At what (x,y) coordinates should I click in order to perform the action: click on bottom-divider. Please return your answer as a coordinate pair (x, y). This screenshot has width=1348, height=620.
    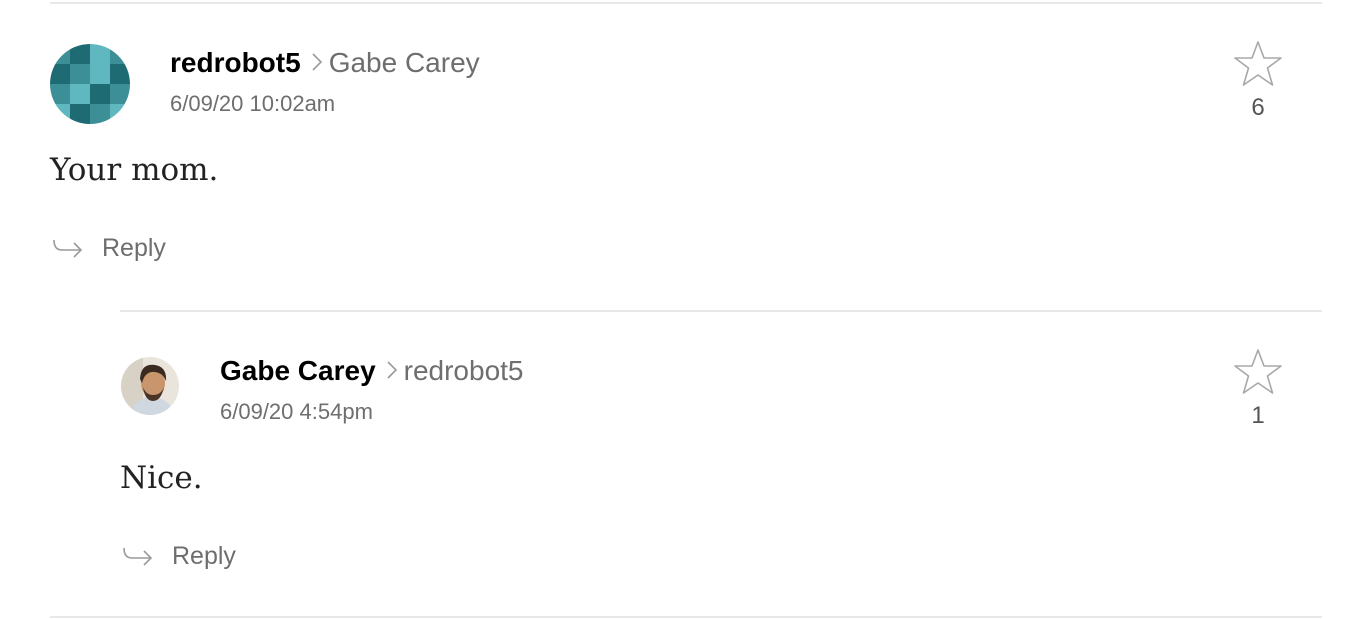
    Looking at the image, I should click on (686, 617).